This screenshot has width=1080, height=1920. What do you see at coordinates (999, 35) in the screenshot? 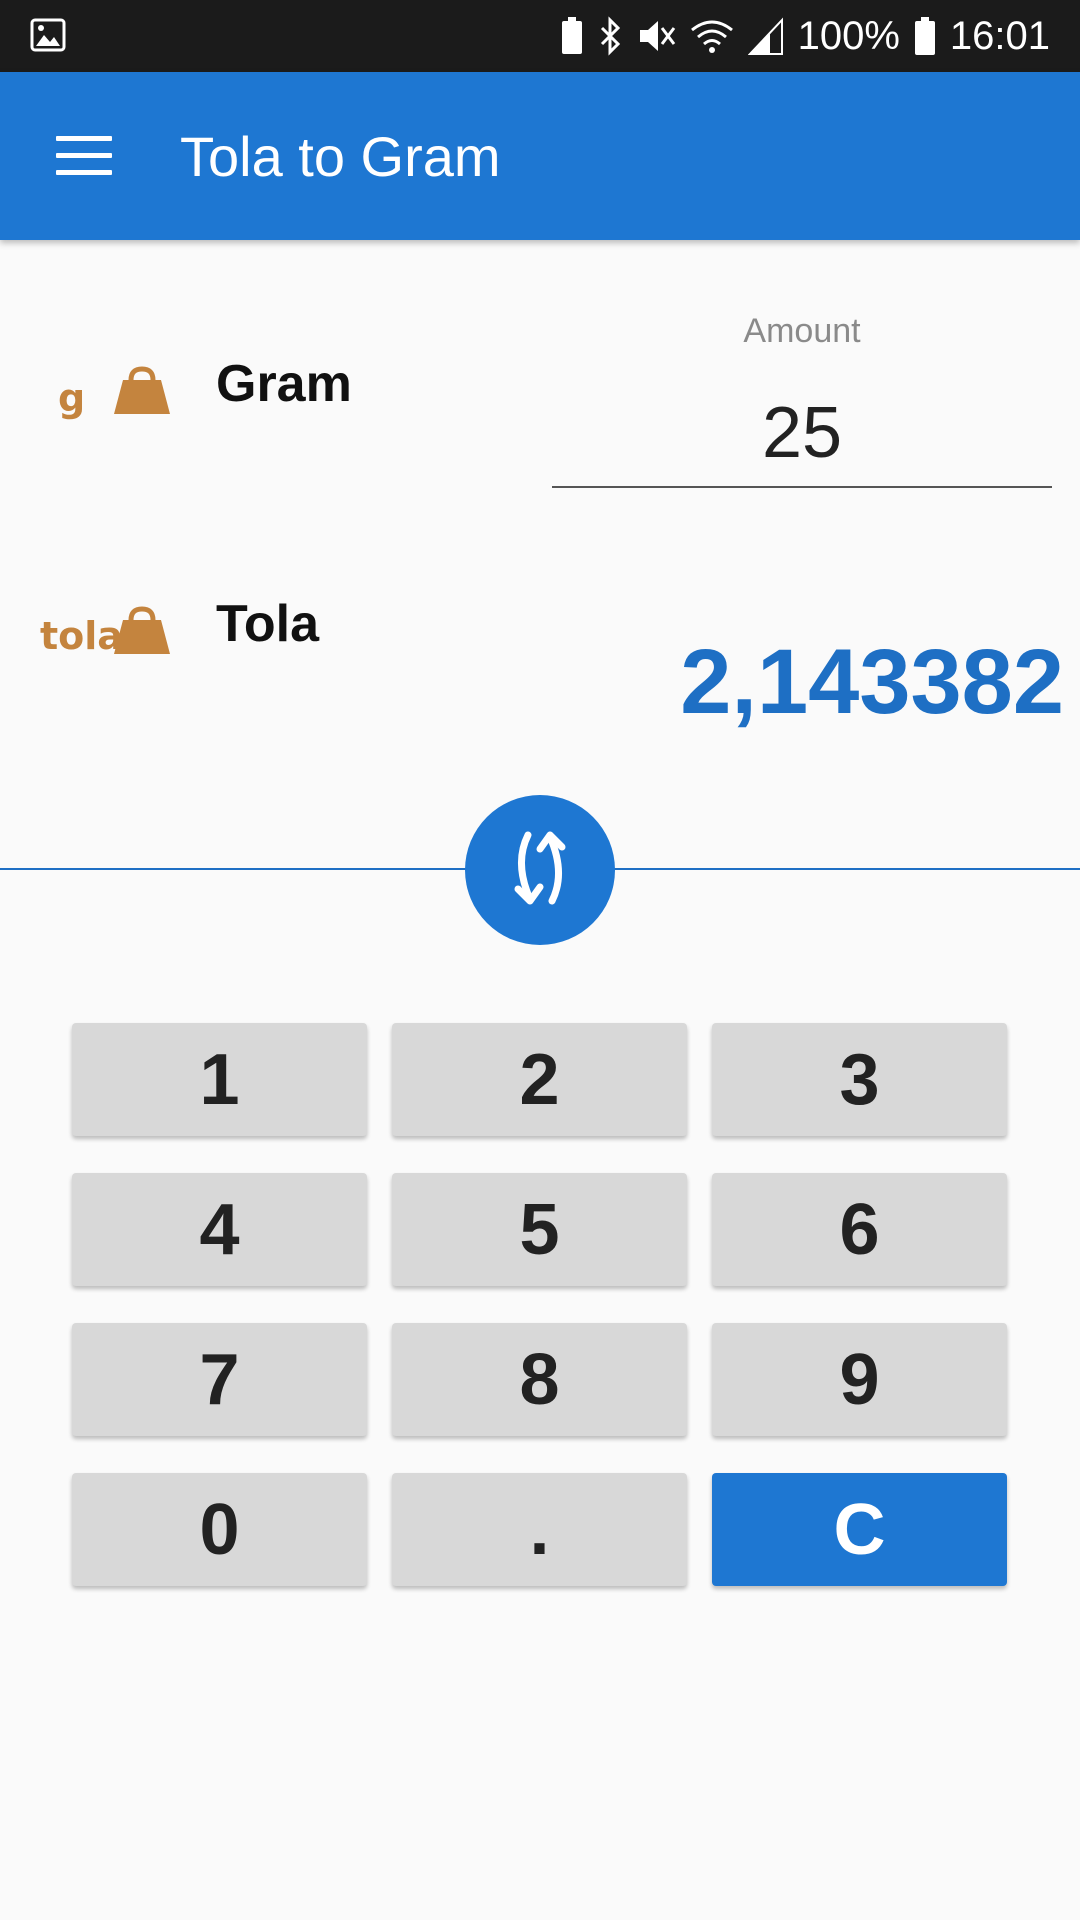
I see `clock: 16:01` at bounding box center [999, 35].